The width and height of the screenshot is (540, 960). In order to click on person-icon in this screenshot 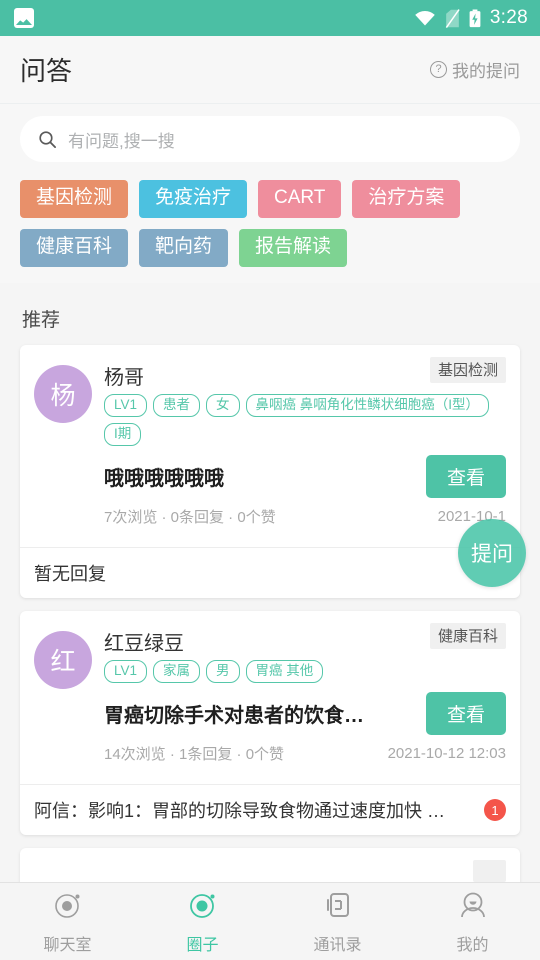, I will do `click(473, 907)`.